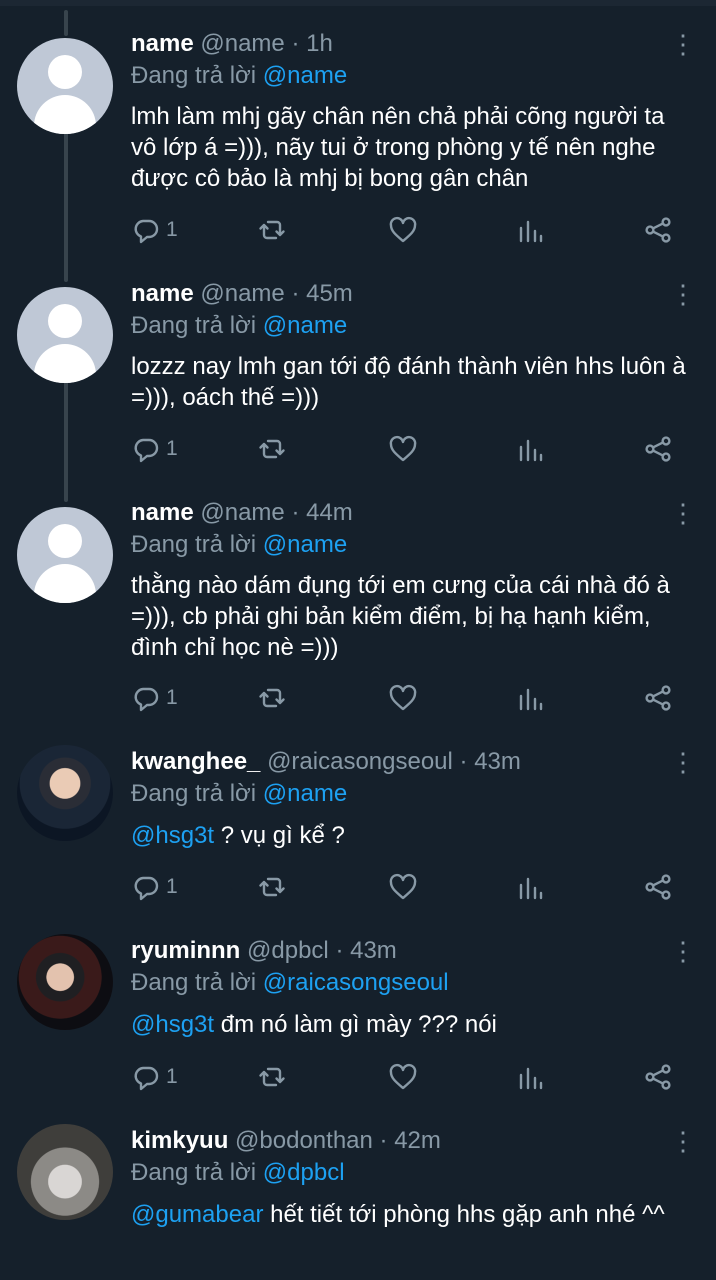 This screenshot has width=716, height=1280. What do you see at coordinates (322, 512) in the screenshot?
I see `timestamp: · 44m` at bounding box center [322, 512].